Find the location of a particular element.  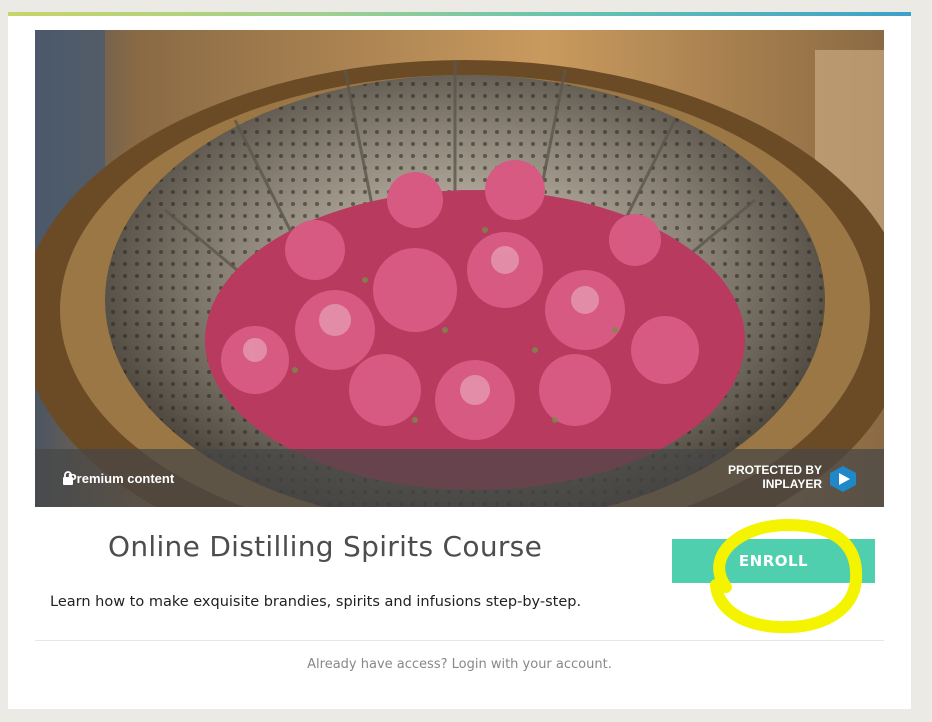

course-title: Online Distilling Spirits Course is located at coordinates (325, 546).